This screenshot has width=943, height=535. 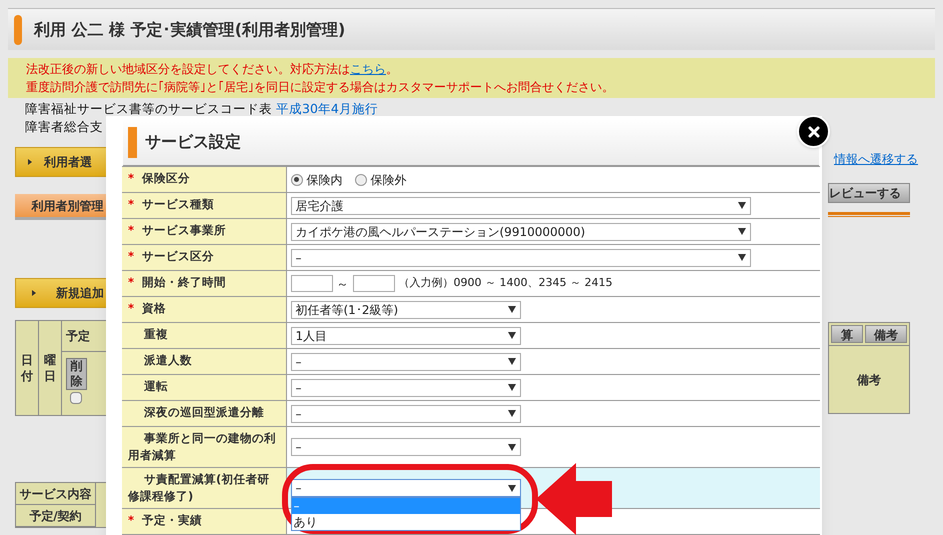 I want to click on field-label: * 保険区分, so click(x=204, y=179).